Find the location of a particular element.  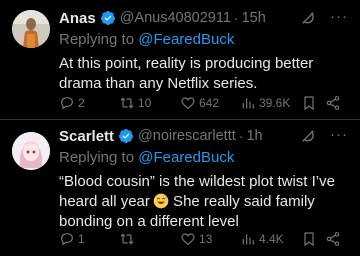

reply-button: 2 is located at coordinates (72, 103).